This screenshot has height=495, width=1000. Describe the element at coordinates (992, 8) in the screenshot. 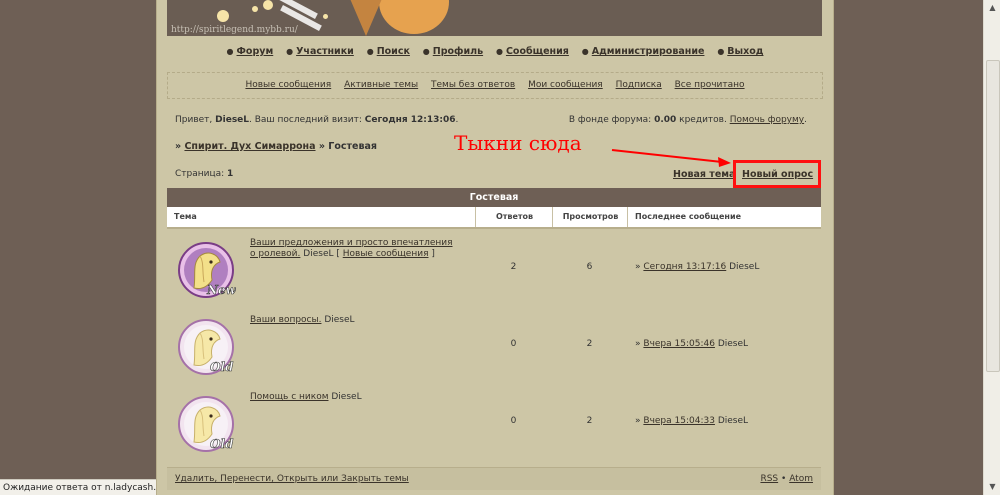

I see `scroll-up-icon: ▲` at that location.